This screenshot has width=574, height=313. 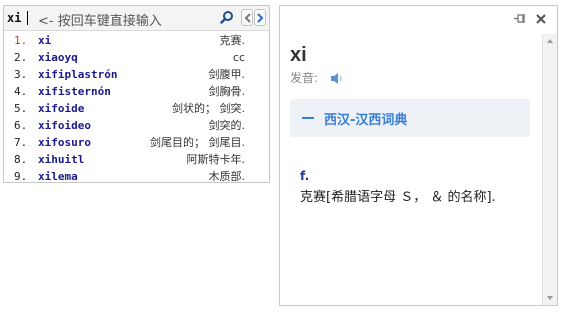 I want to click on definition-text: 克赛[希腊语字母 Ｓ， ＆ 的名称]., so click(x=398, y=197).